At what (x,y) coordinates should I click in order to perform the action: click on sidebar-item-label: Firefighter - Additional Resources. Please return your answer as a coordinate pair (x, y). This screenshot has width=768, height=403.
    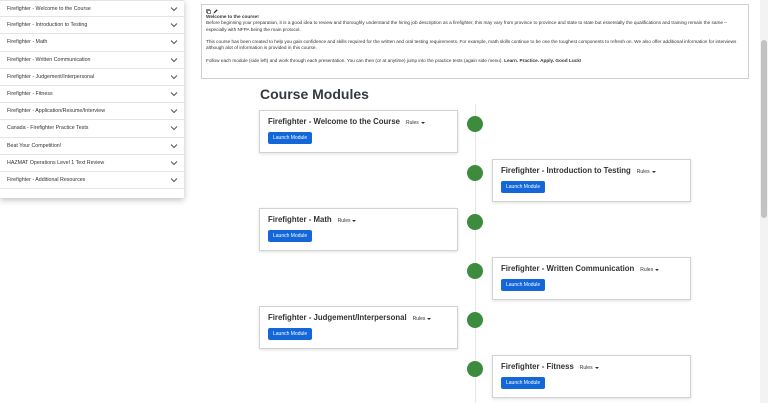
    Looking at the image, I should click on (46, 179).